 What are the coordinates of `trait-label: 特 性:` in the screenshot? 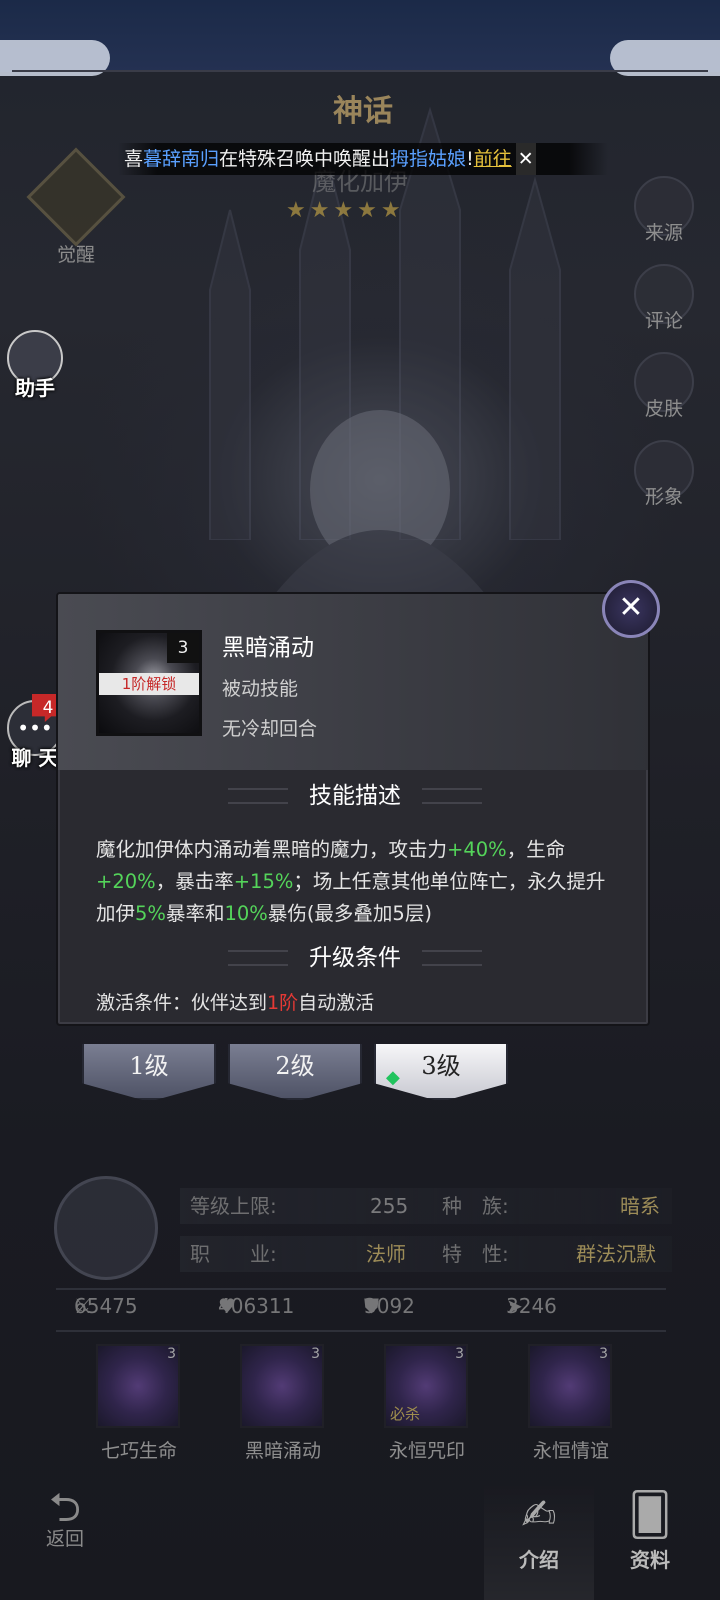 It's located at (475, 1254).